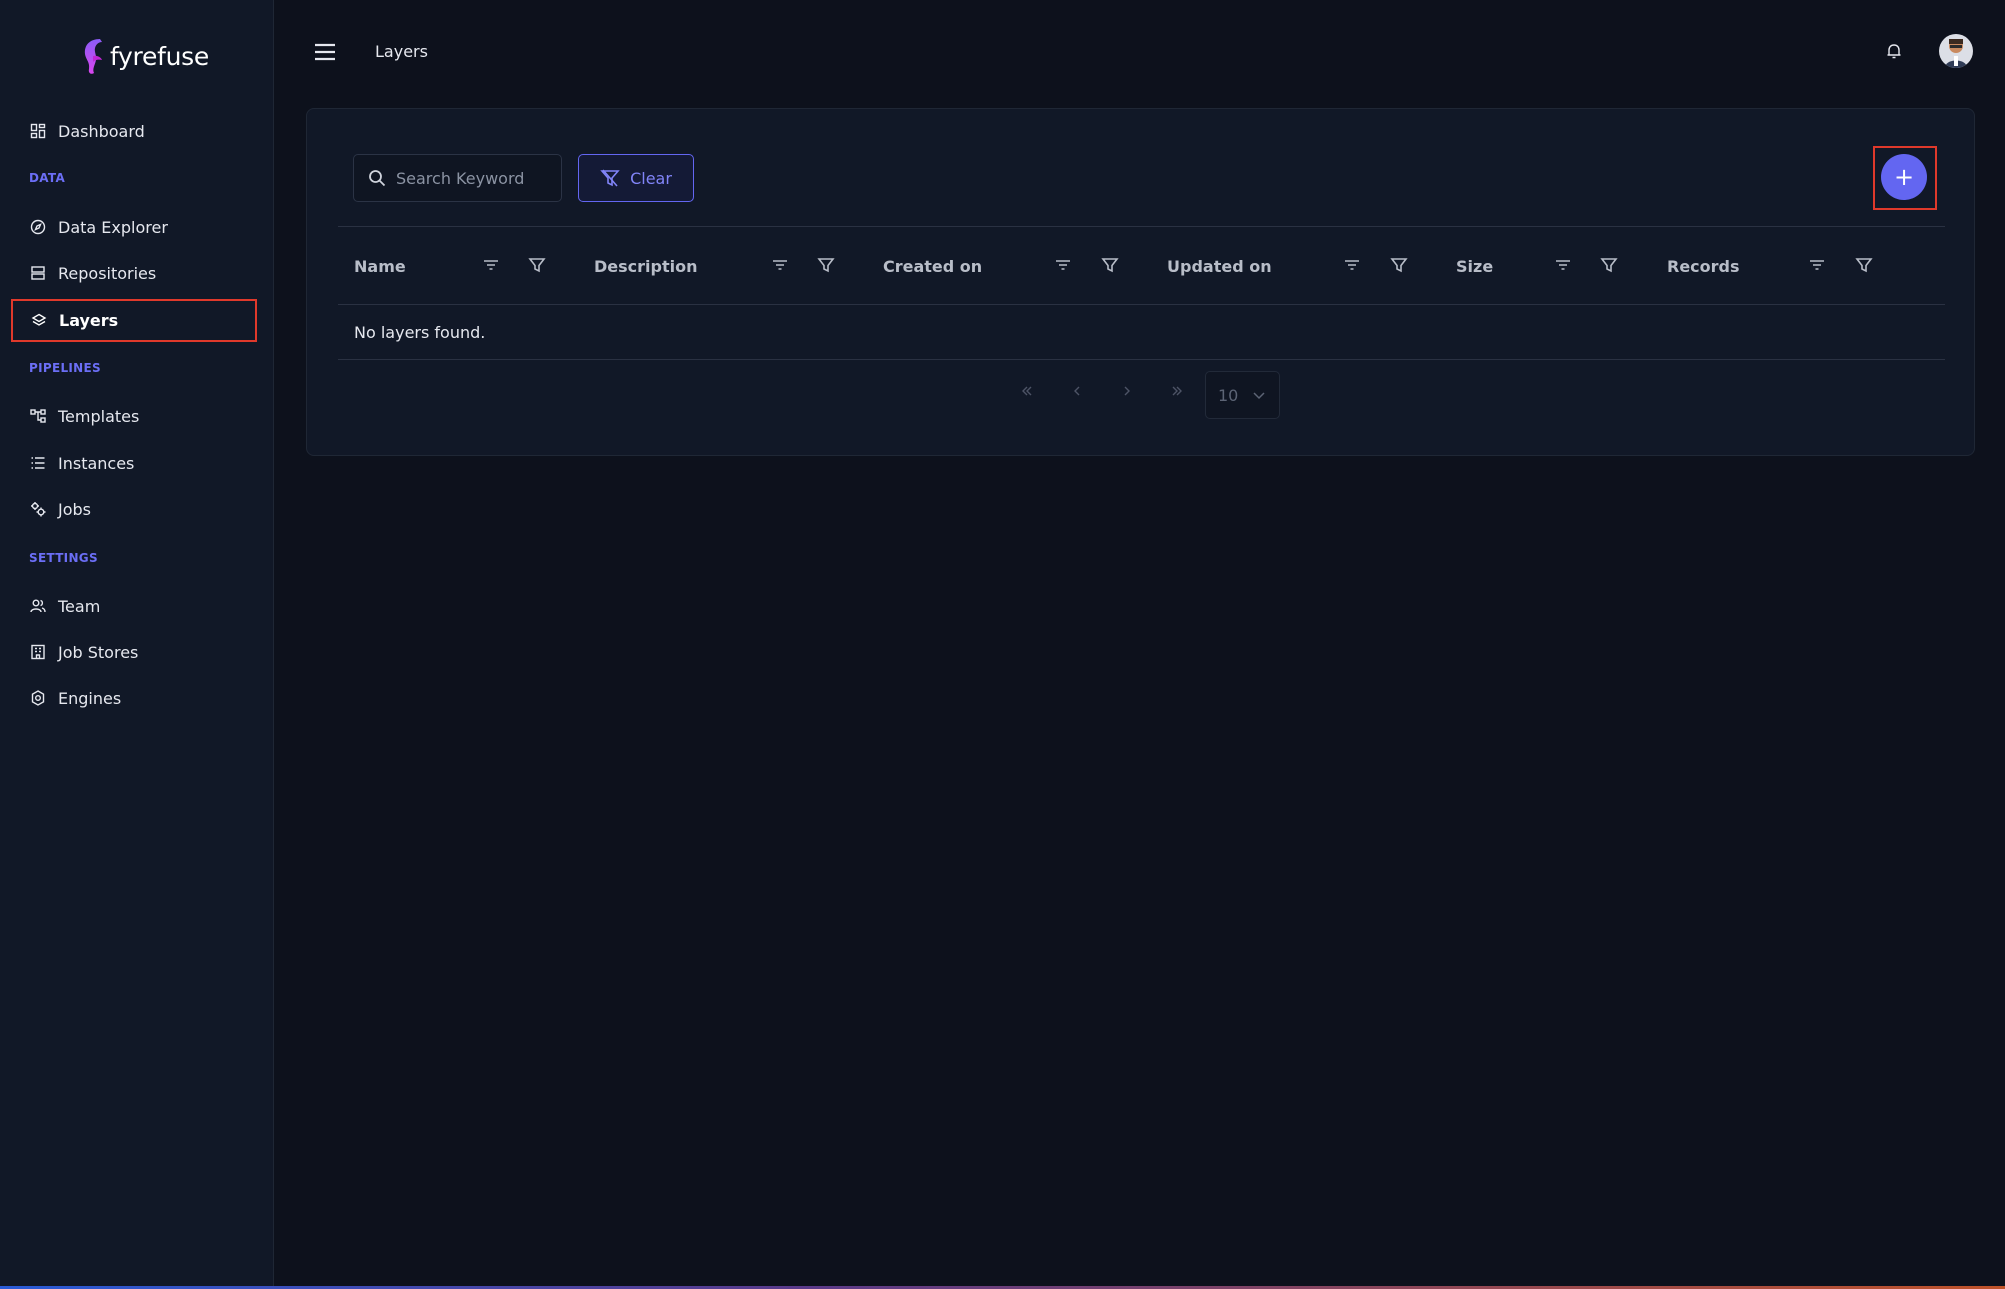 This screenshot has height=1289, width=2005. What do you see at coordinates (99, 416) in the screenshot?
I see `sidebar-item-label: Templates` at bounding box center [99, 416].